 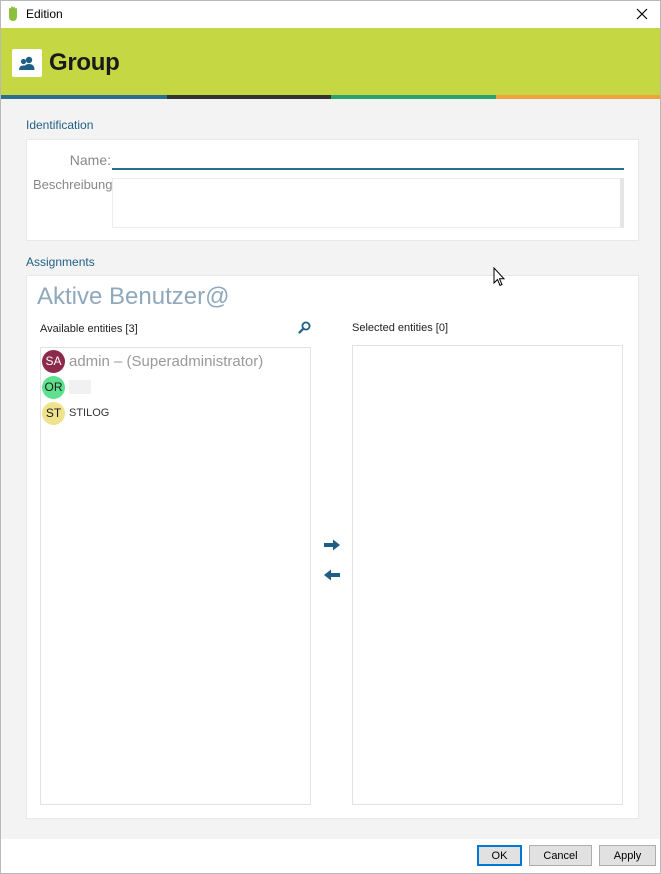 I want to click on description-field, so click(x=368, y=203).